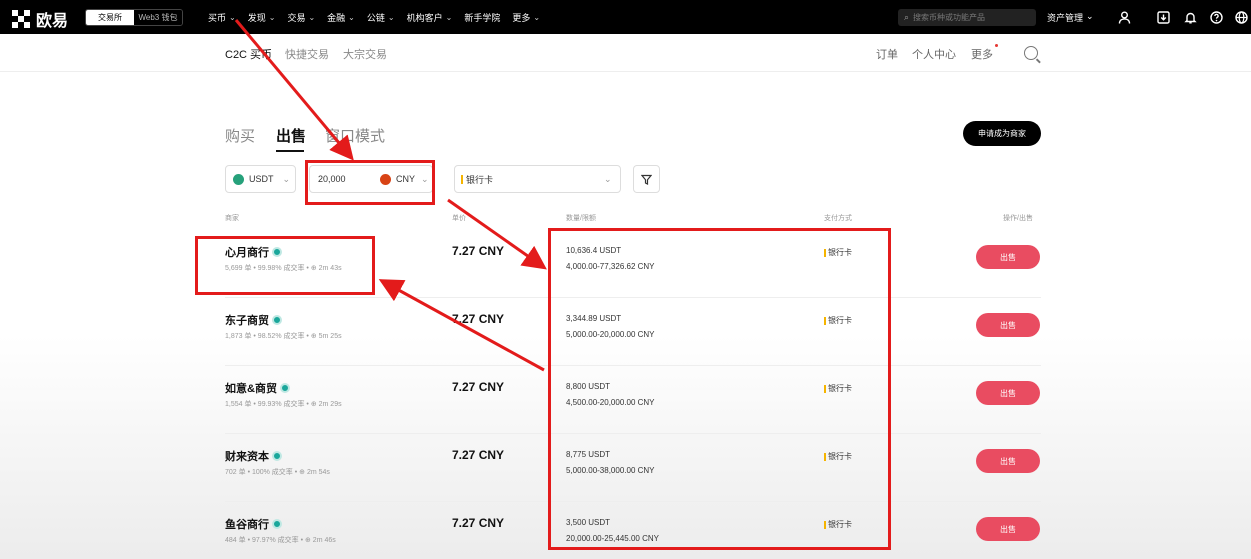 This screenshot has height=559, width=1251. I want to click on arrow-to-amount, so click(294, 90).